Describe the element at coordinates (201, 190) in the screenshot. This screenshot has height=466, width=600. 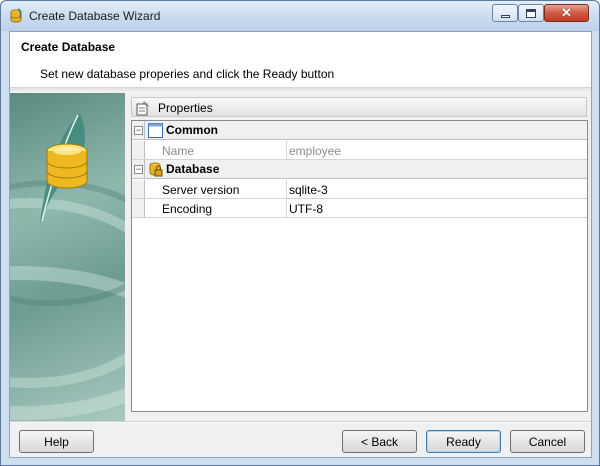
I see `property-name: Server version` at that location.